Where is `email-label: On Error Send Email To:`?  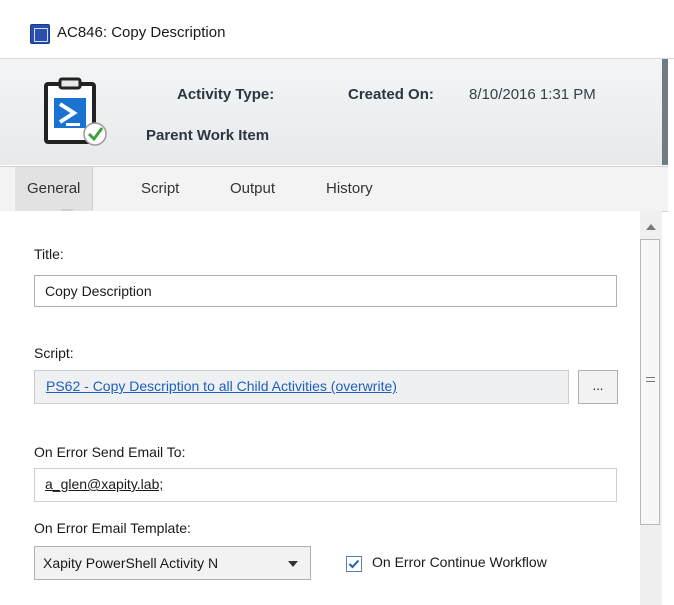 email-label: On Error Send Email To: is located at coordinates (110, 452).